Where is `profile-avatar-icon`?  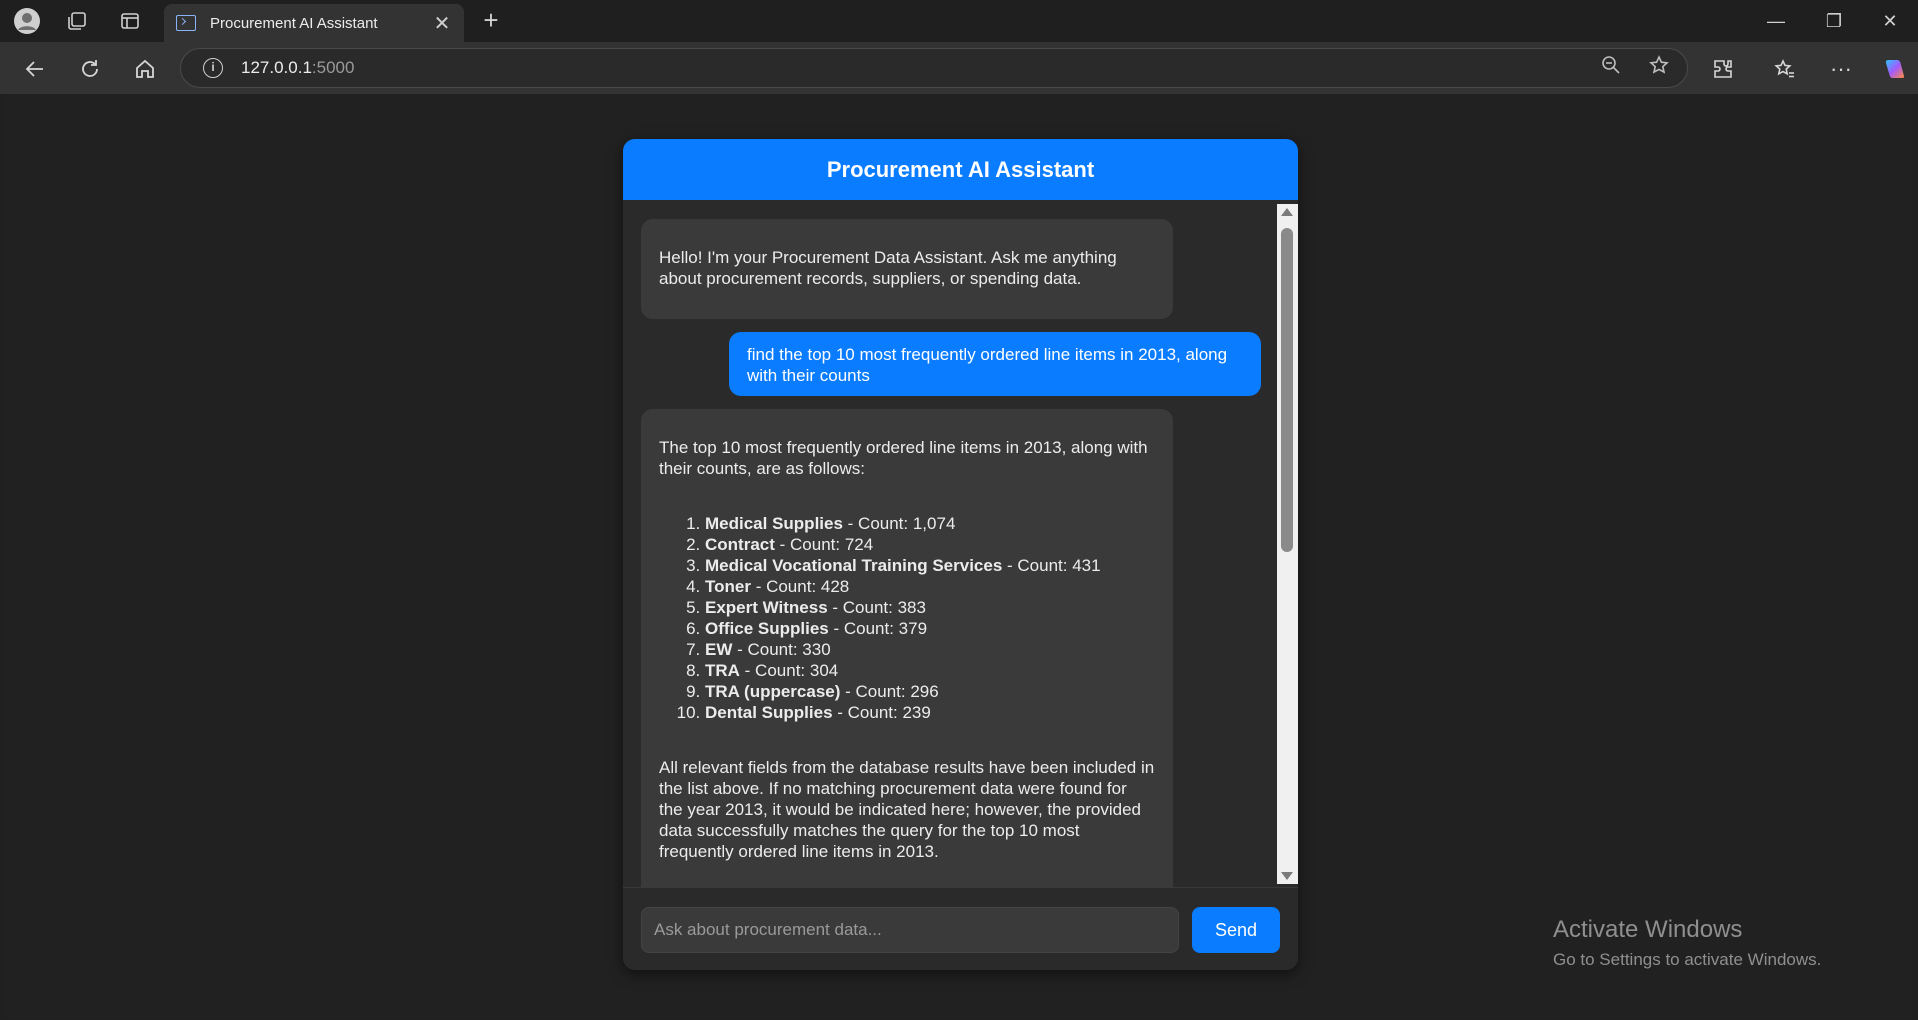 profile-avatar-icon is located at coordinates (27, 21).